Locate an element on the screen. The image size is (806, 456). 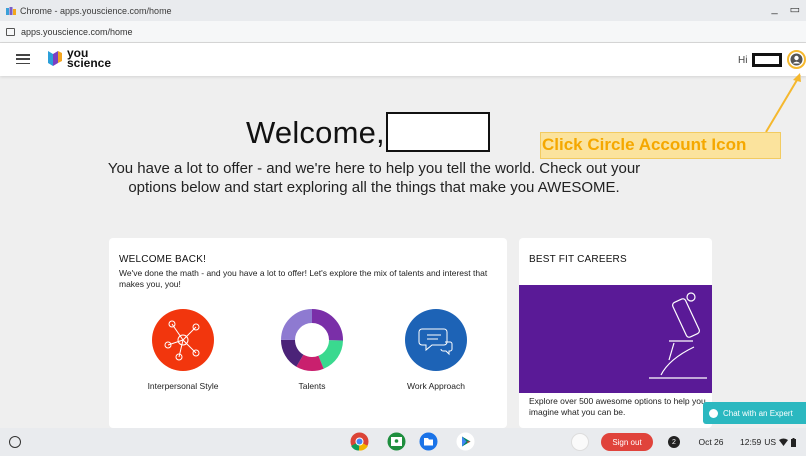
play-store-icon is located at coordinates (465, 441).